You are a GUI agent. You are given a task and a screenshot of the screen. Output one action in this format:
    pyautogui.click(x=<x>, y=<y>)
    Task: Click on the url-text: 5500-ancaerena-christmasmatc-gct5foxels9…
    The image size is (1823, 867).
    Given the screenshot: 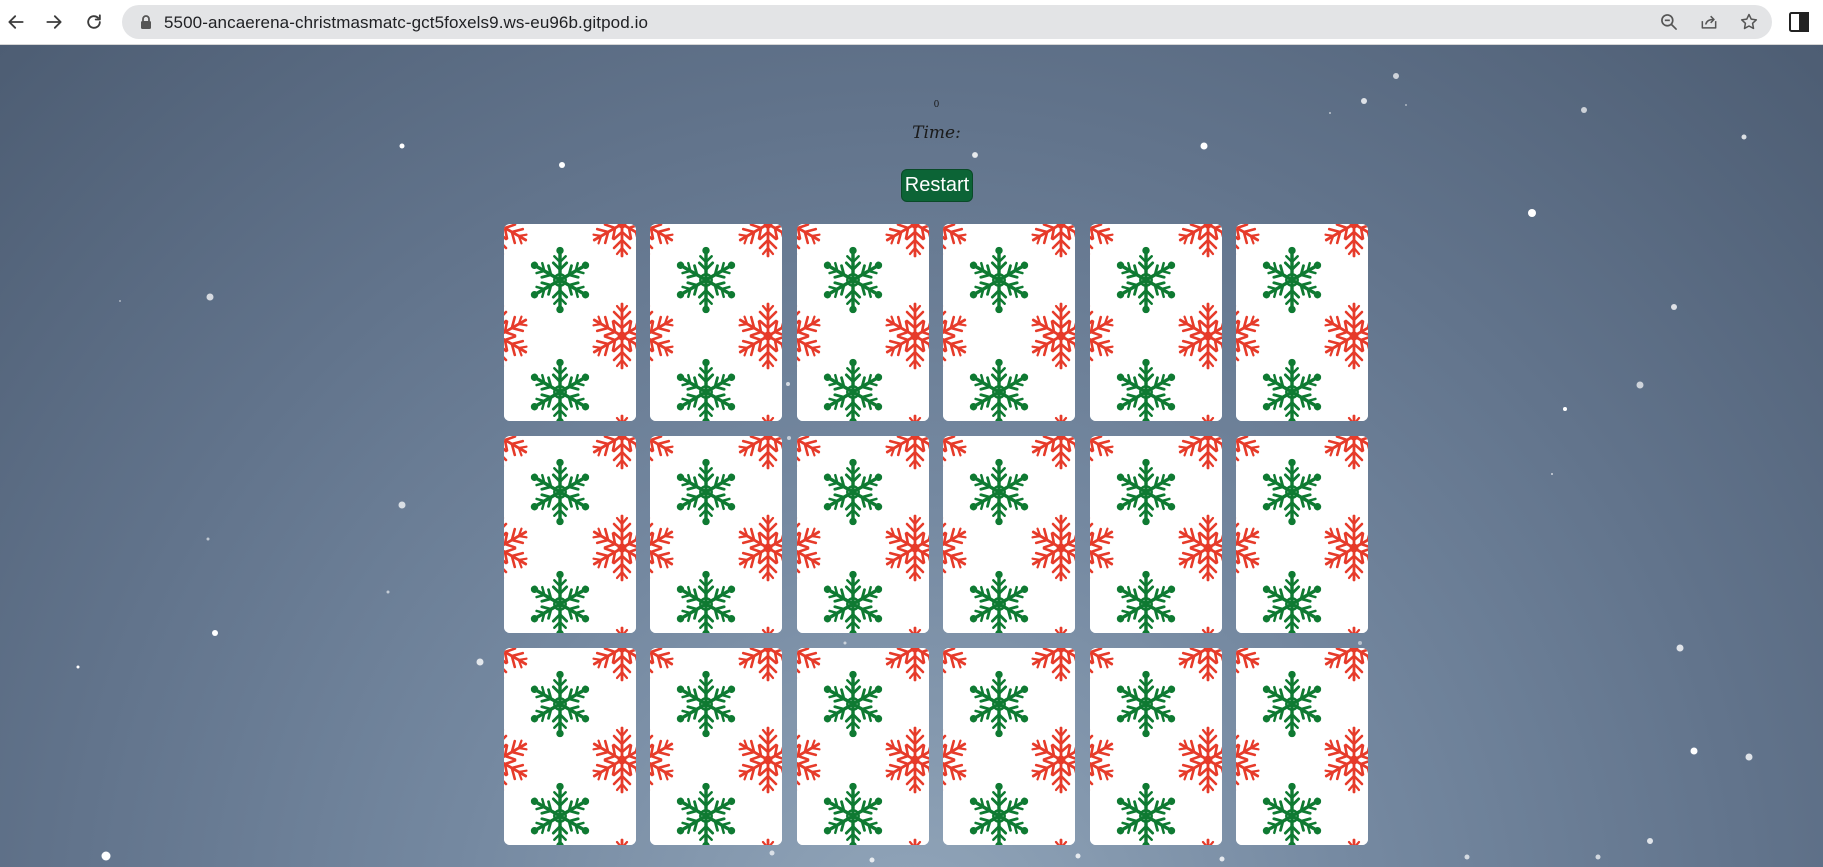 What is the action you would take?
    pyautogui.click(x=406, y=23)
    